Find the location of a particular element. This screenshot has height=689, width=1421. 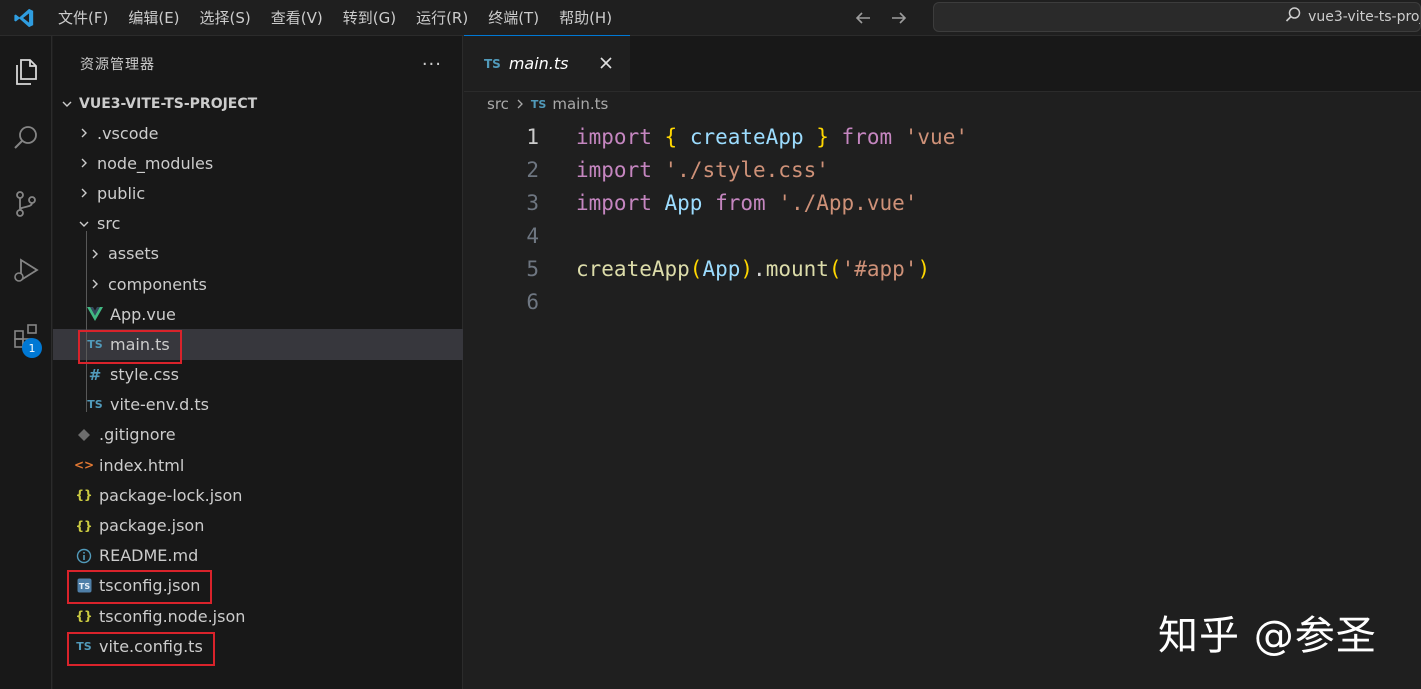

menu-item: 编辑(E) is located at coordinates (153, 18).